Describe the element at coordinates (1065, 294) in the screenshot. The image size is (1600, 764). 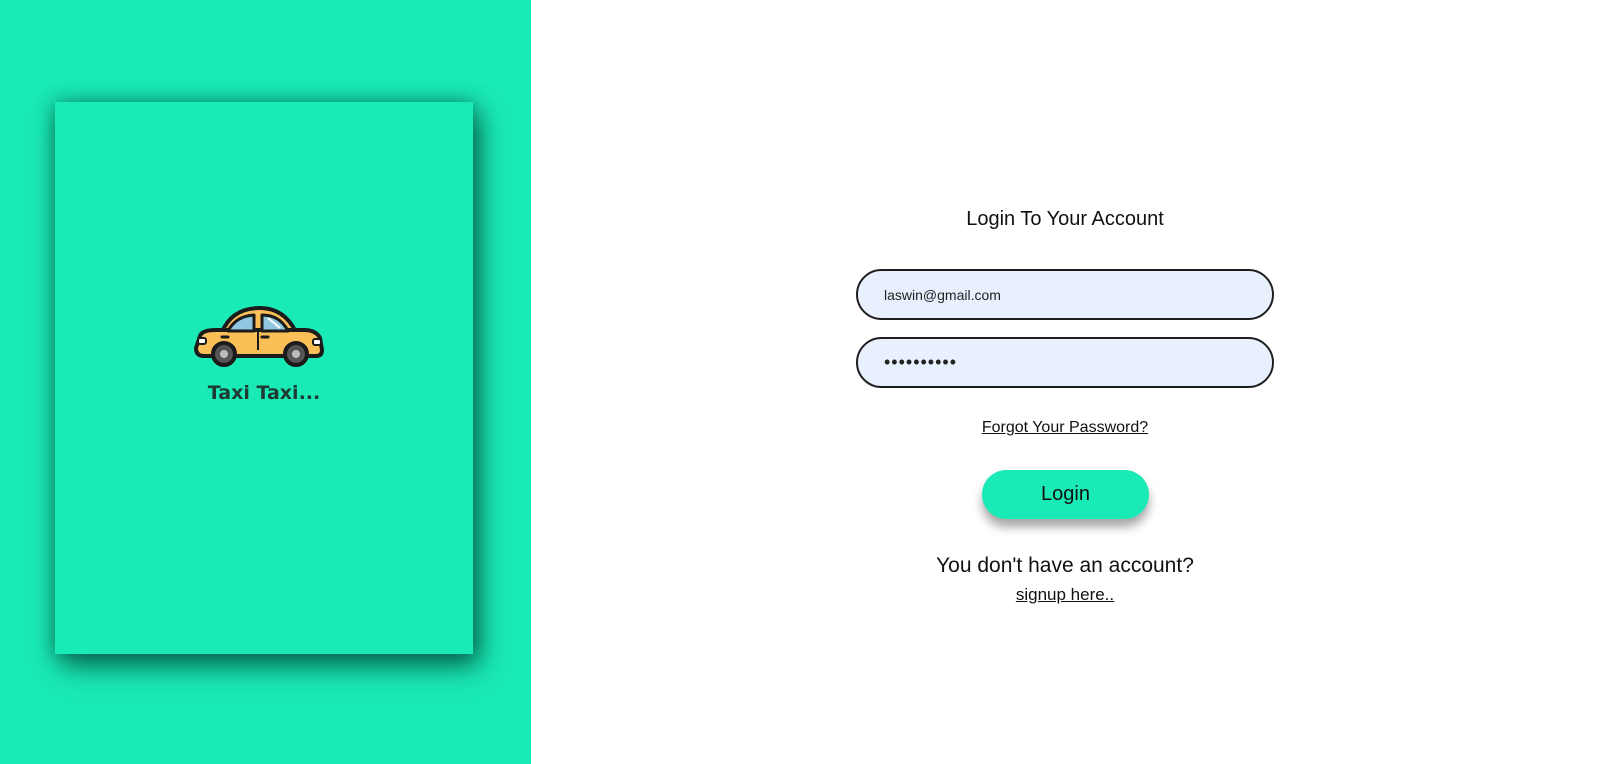
I see `email-field` at that location.